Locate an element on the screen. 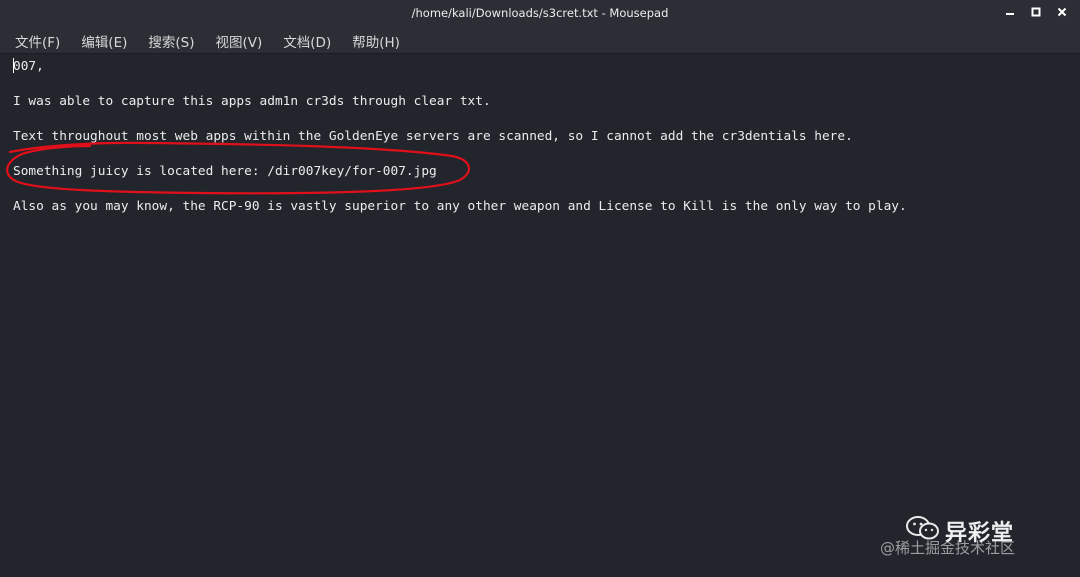 The width and height of the screenshot is (1080, 577). editor-line: 007, is located at coordinates (28, 66).